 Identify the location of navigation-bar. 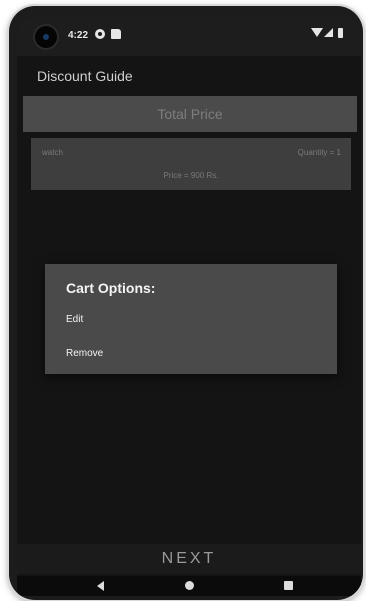
(189, 586).